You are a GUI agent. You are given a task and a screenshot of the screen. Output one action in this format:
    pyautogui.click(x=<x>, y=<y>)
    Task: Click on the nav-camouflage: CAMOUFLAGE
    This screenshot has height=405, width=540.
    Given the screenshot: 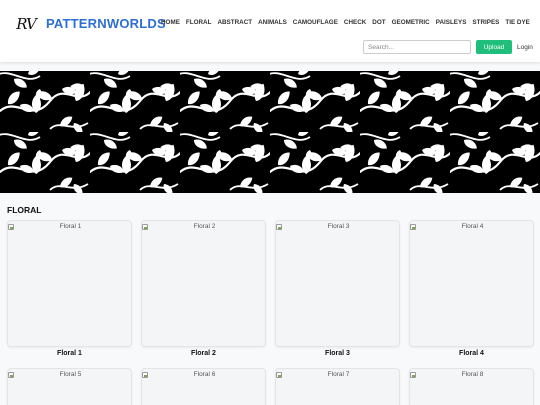 What is the action you would take?
    pyautogui.click(x=315, y=22)
    